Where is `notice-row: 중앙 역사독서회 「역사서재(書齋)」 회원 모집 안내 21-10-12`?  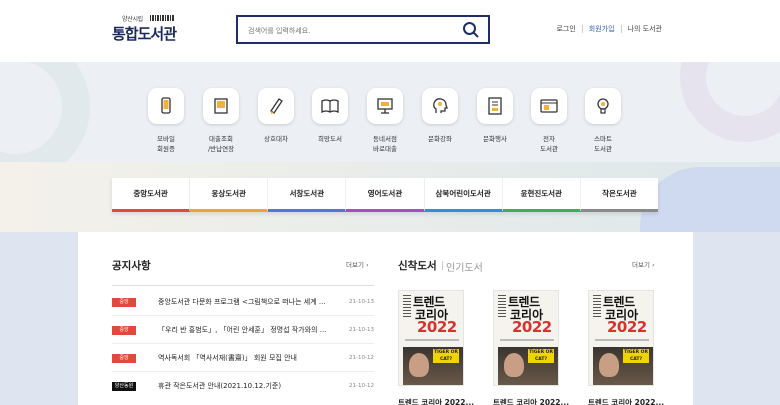 notice-row: 중앙 역사독서회 「역사서재(書齋)」 회원 모집 안내 21-10-12 is located at coordinates (243, 358).